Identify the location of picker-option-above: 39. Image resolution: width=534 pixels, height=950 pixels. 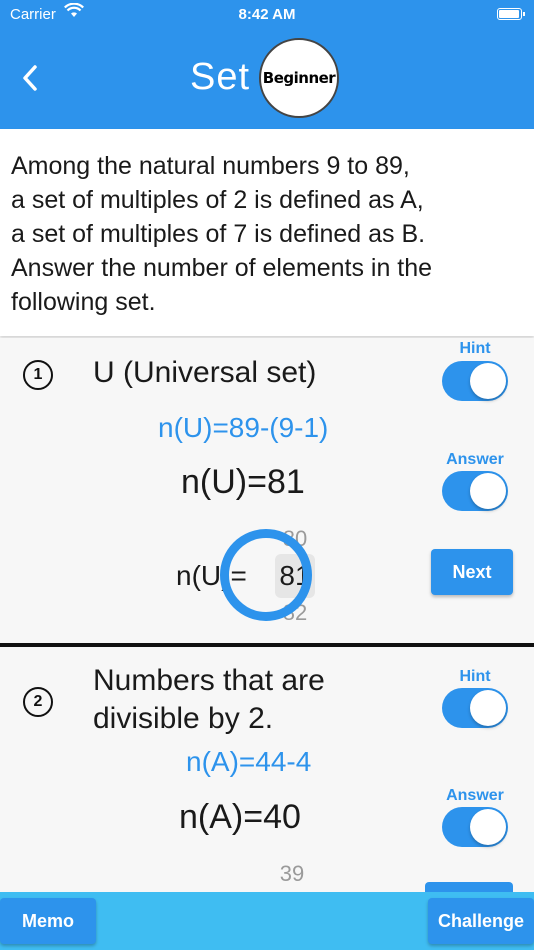
(292, 874).